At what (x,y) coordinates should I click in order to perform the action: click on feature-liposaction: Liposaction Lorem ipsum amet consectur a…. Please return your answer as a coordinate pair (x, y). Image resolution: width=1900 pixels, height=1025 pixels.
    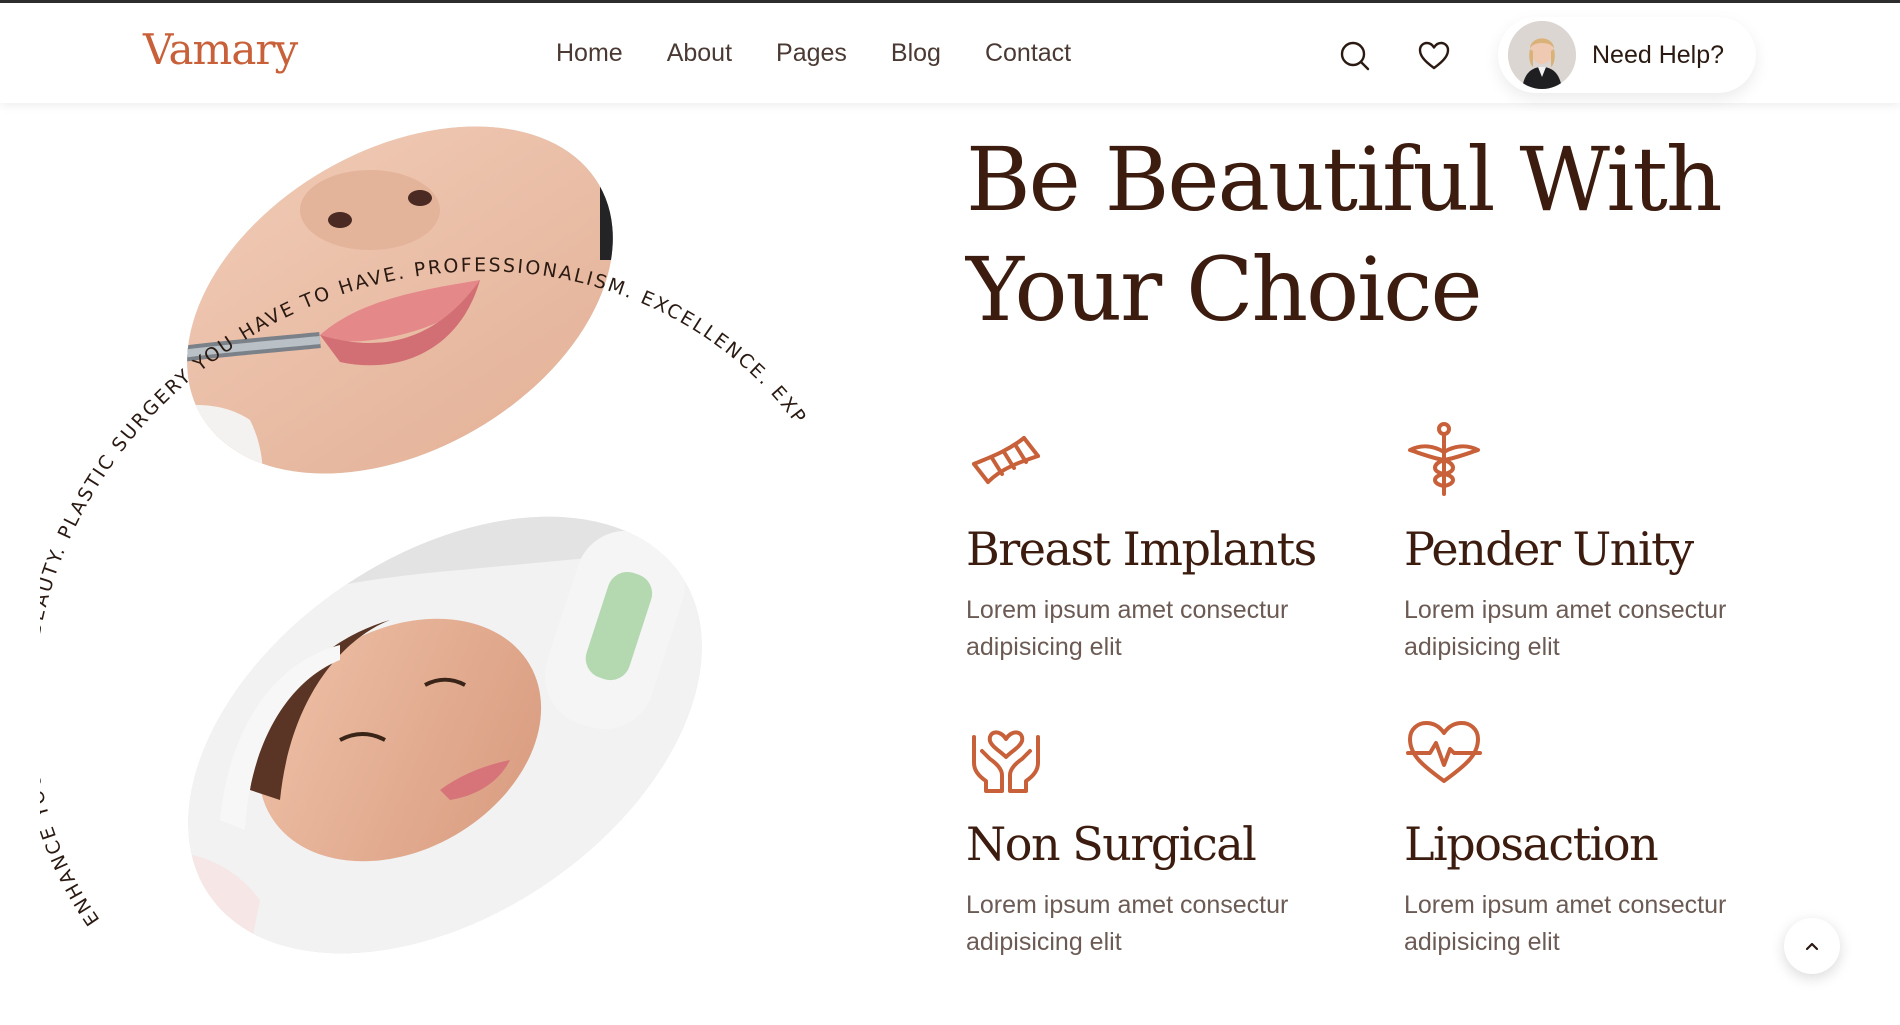
    Looking at the image, I should click on (1604, 838).